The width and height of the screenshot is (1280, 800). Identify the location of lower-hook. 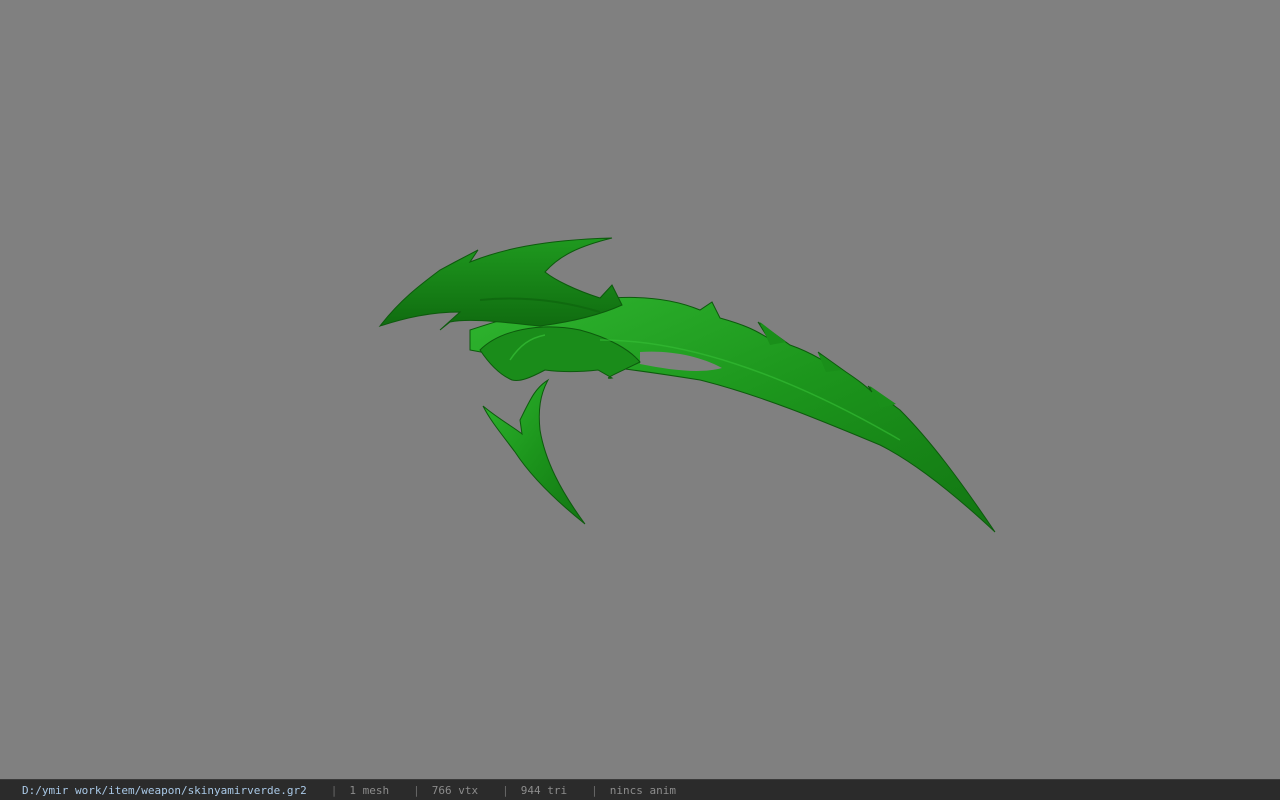
(534, 451).